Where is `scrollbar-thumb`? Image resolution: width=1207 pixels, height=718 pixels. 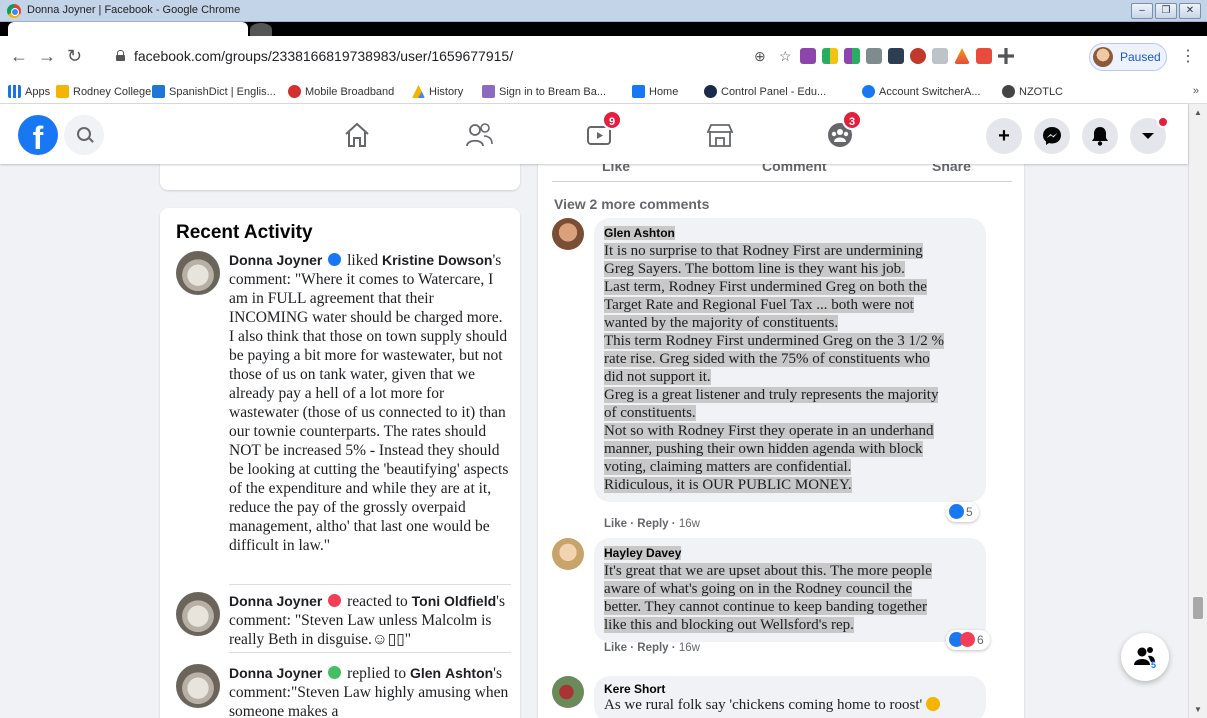 scrollbar-thumb is located at coordinates (1198, 608).